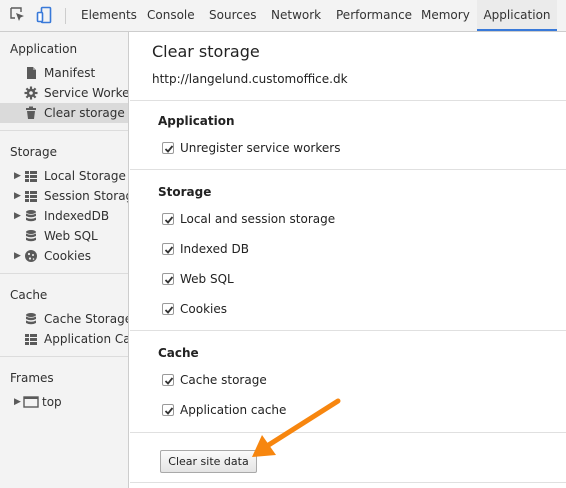 This screenshot has width=566, height=488. Describe the element at coordinates (32, 378) in the screenshot. I see `sidebar-header-frames: Frames` at that location.